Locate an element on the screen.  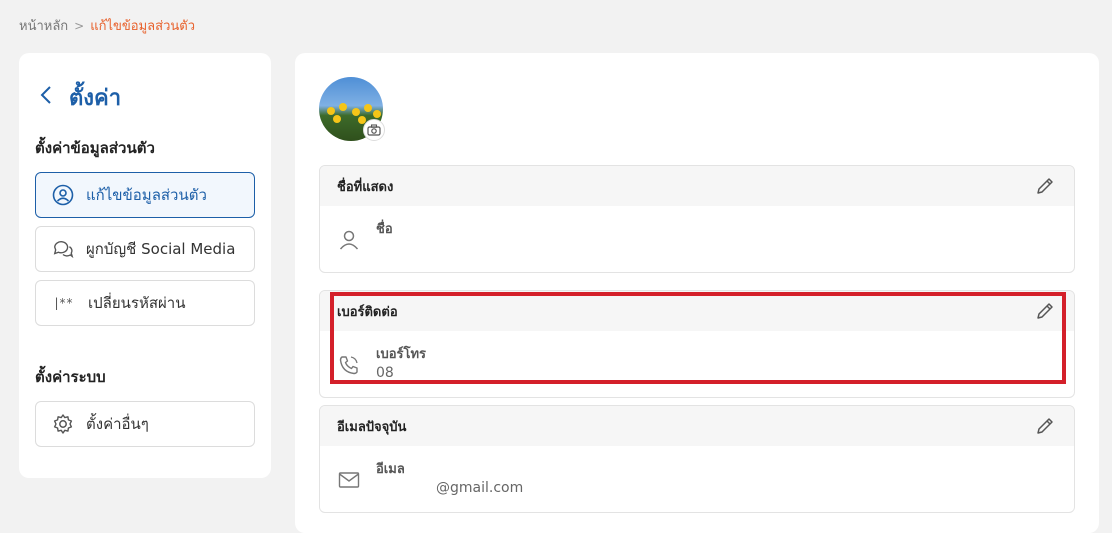
gear-icon is located at coordinates (63, 424).